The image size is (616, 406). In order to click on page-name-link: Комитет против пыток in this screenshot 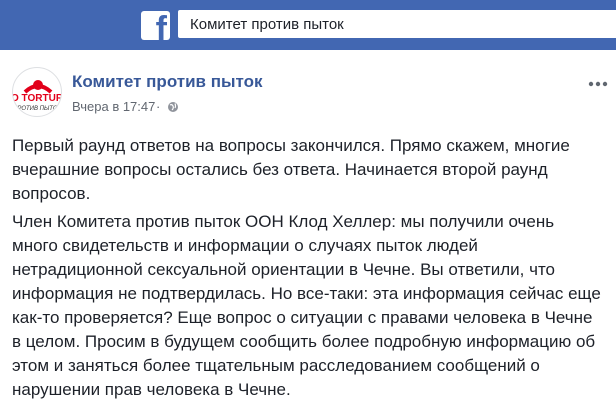, I will do `click(167, 82)`.